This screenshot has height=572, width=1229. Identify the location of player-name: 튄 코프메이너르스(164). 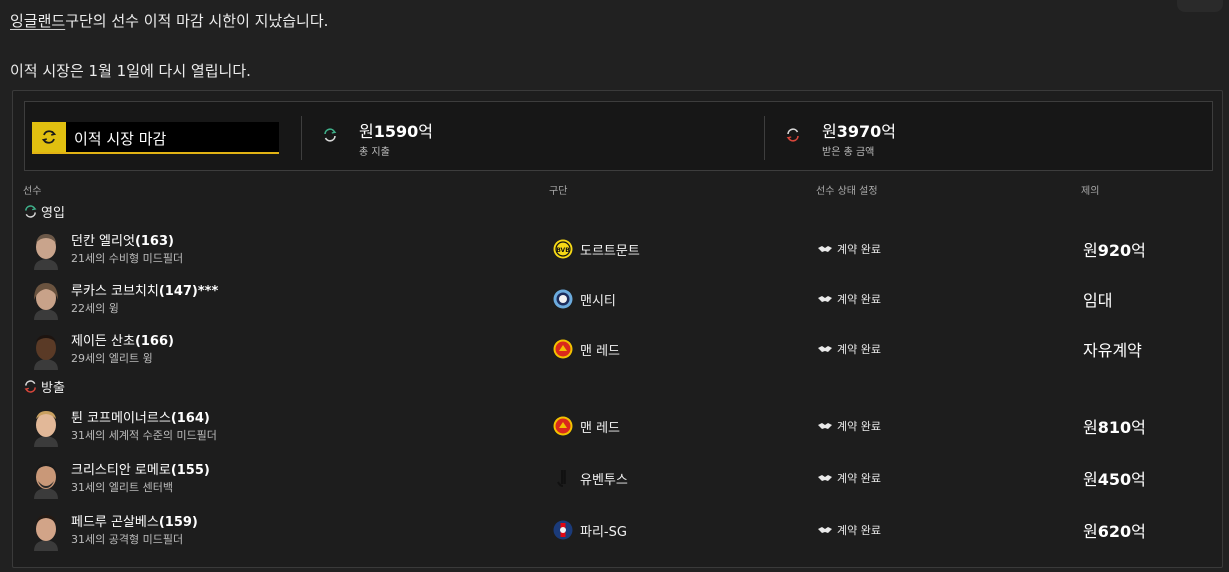
(140, 416).